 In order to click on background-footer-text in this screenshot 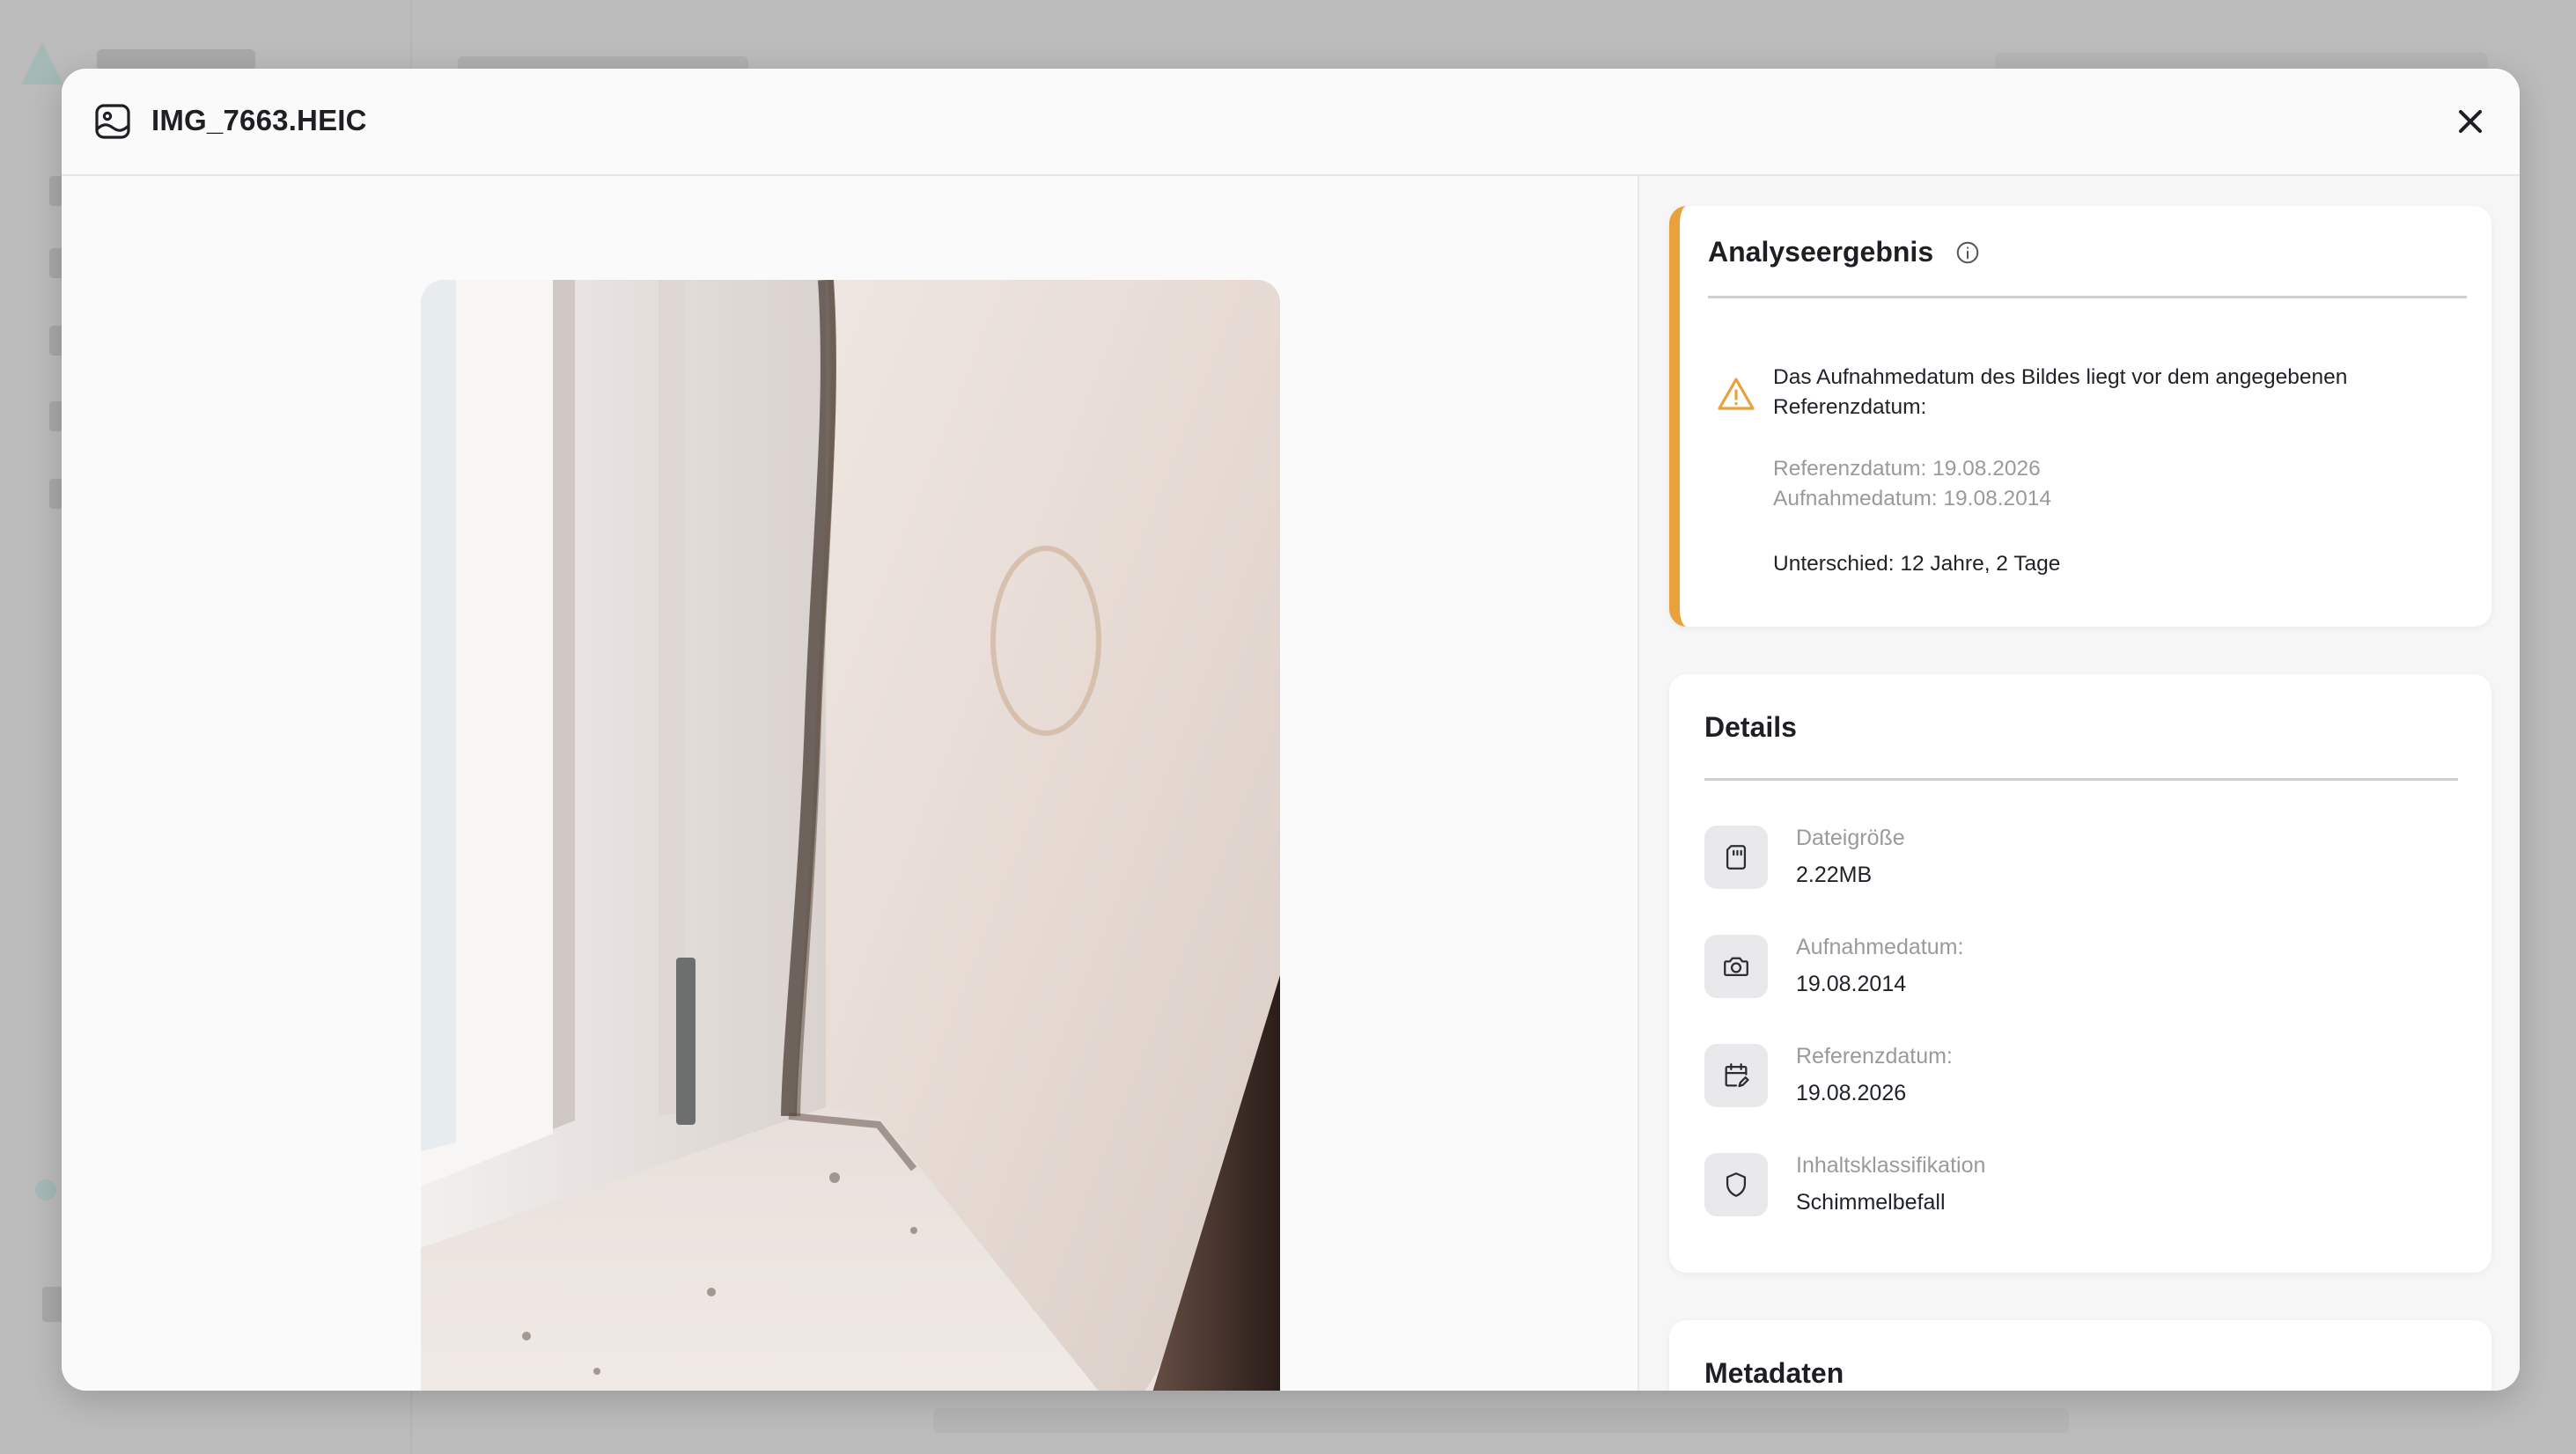, I will do `click(1501, 1420)`.